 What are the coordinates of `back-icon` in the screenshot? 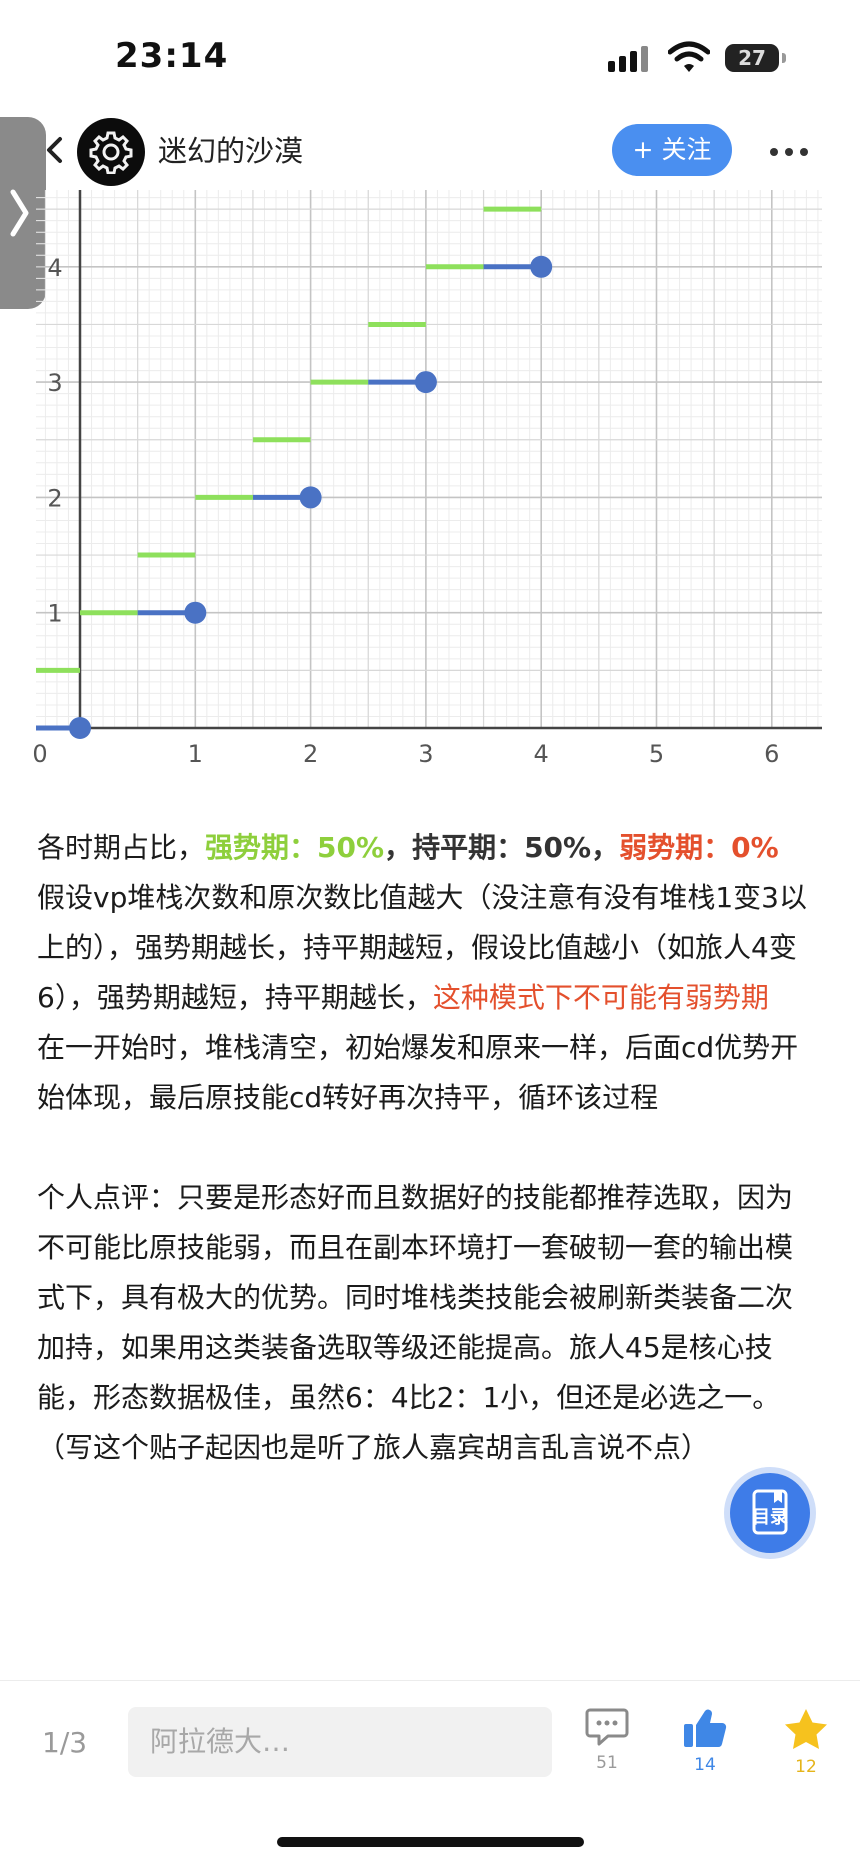 It's located at (55, 150).